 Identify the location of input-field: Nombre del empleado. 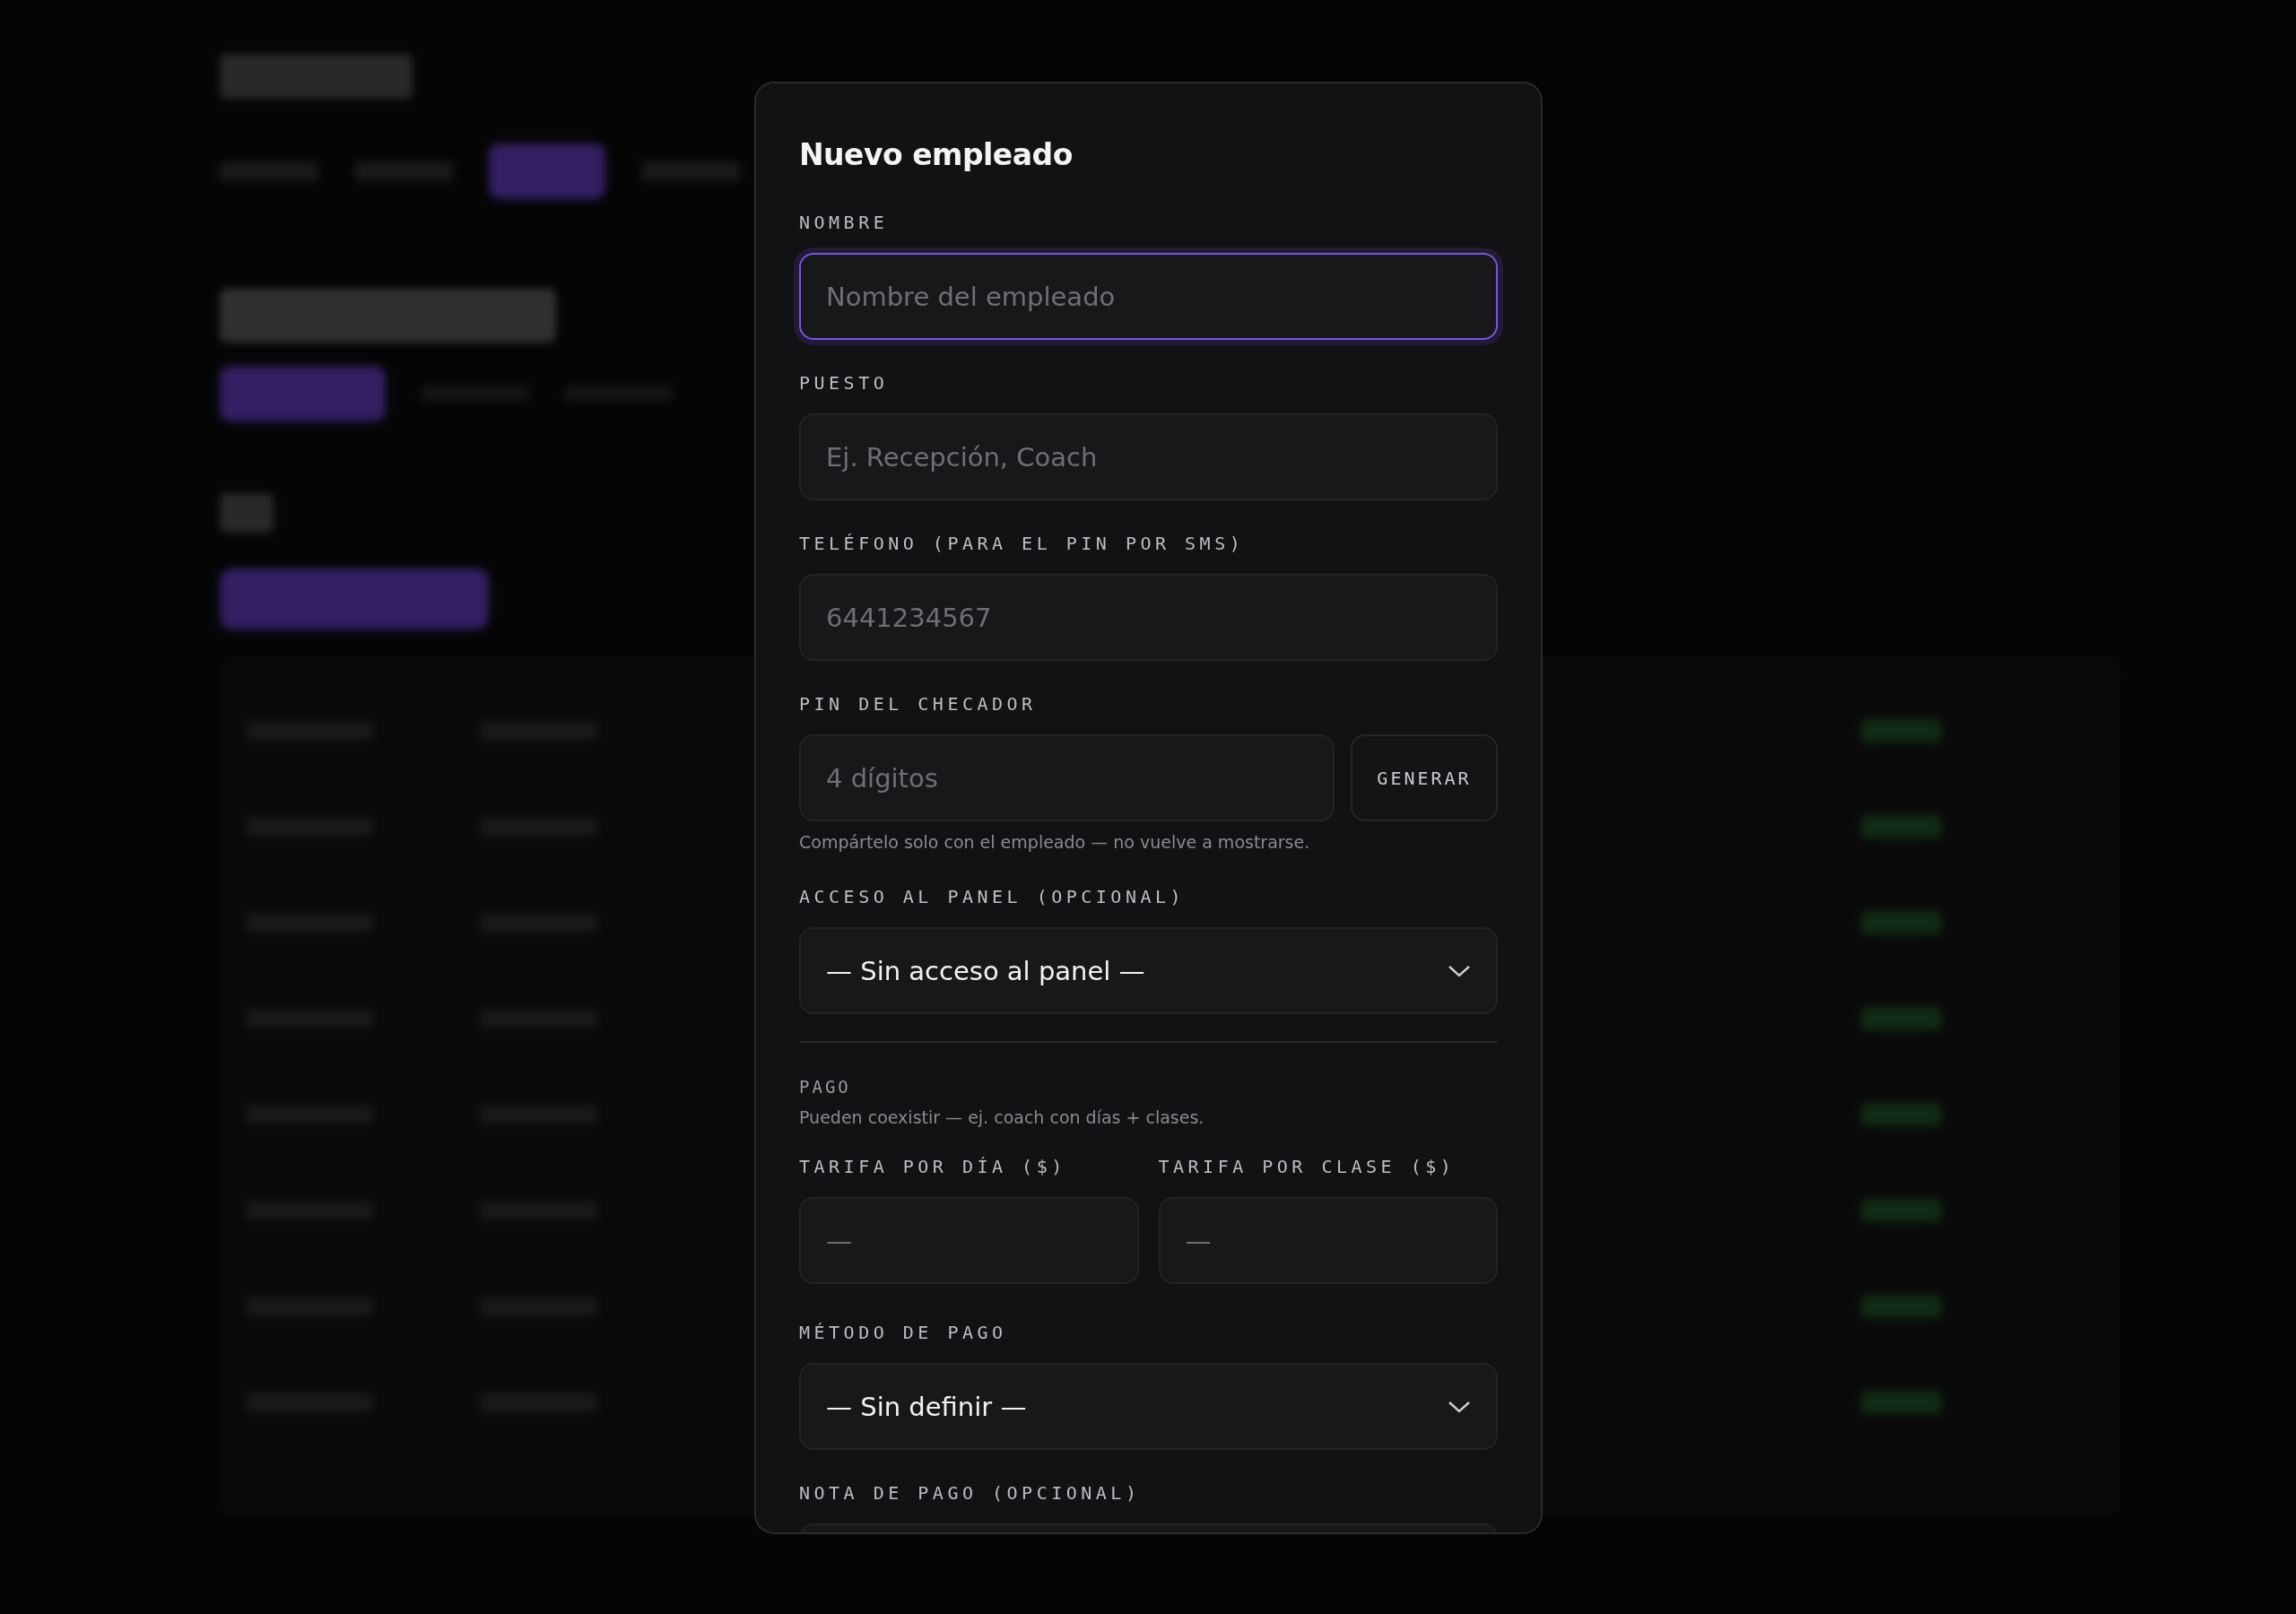
(1148, 296).